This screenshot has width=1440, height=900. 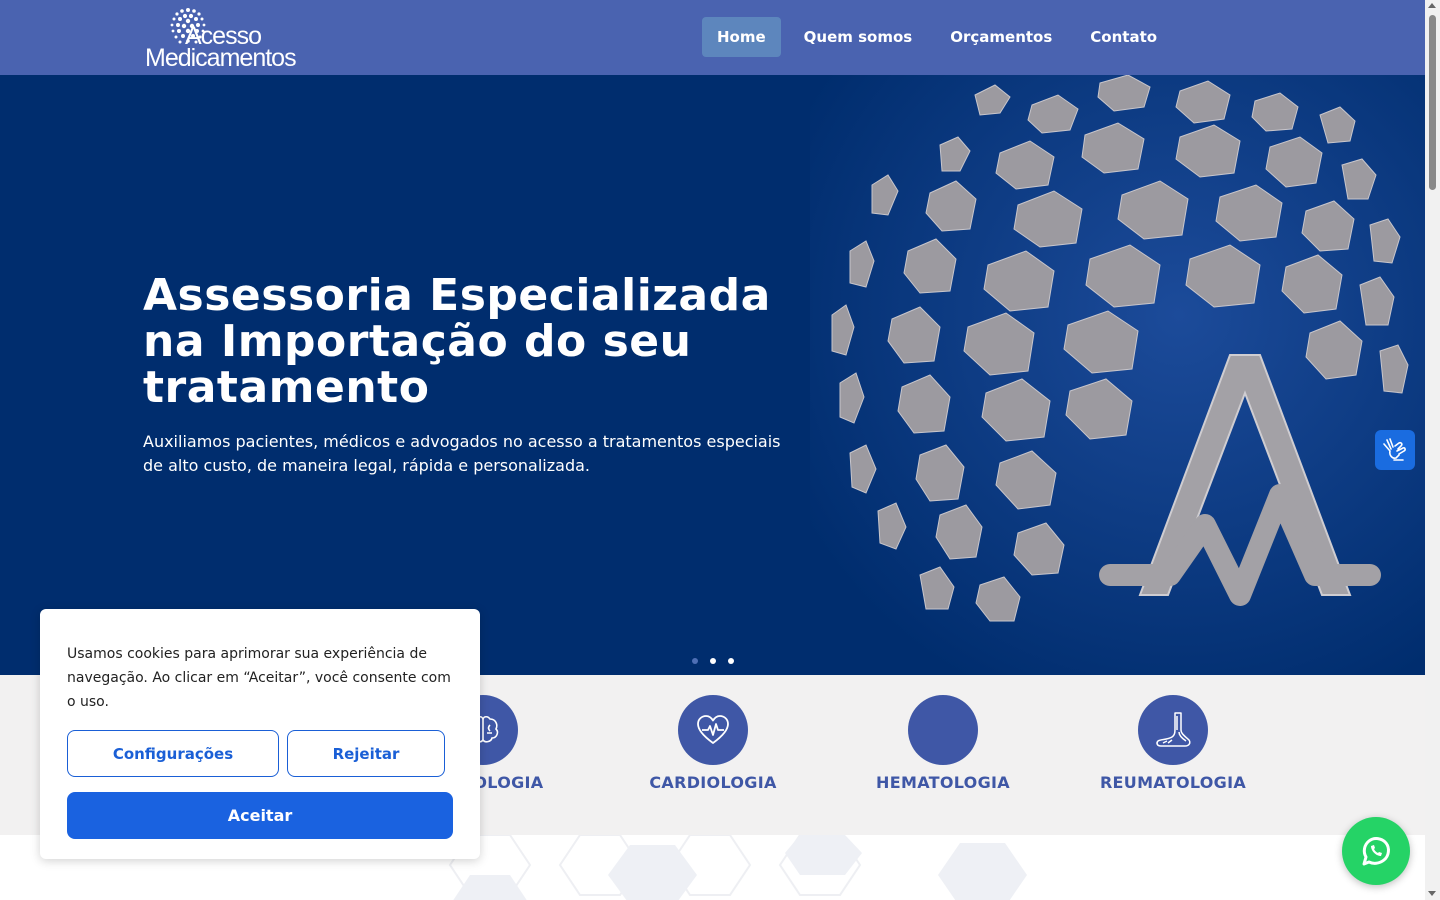 I want to click on cookie-reject-button: Rejeitar, so click(x=366, y=753).